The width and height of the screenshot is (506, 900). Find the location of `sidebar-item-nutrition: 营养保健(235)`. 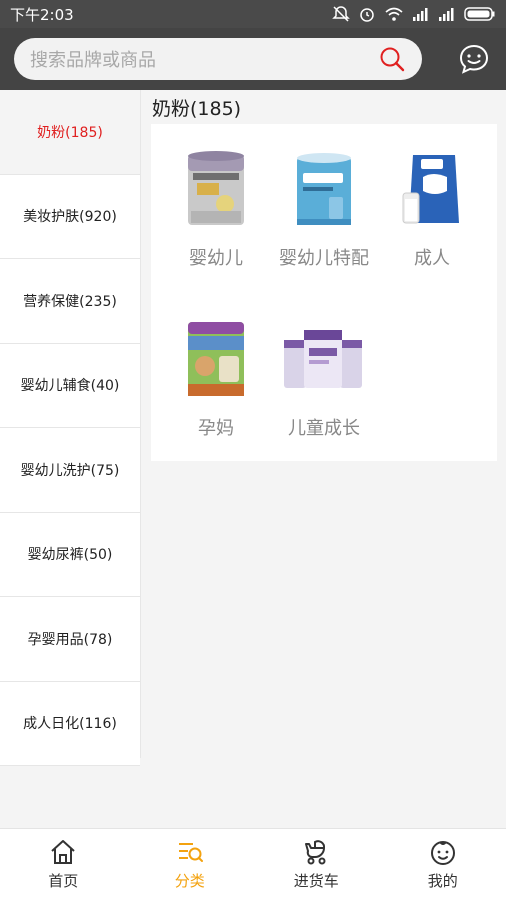

sidebar-item-nutrition: 营养保健(235) is located at coordinates (70, 301).